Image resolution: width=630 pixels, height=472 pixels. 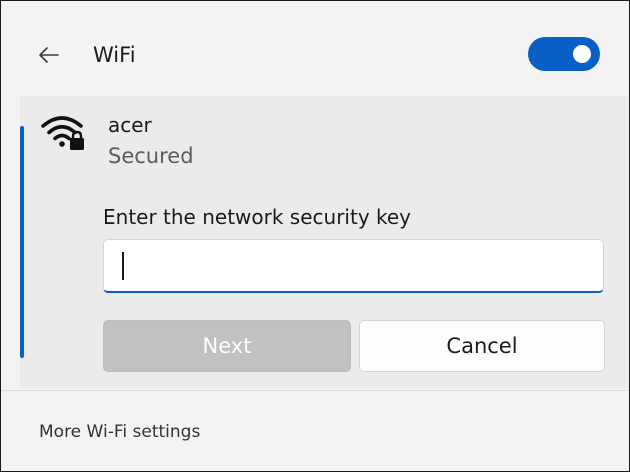 I want to click on page-title: WiFi, so click(x=114, y=55).